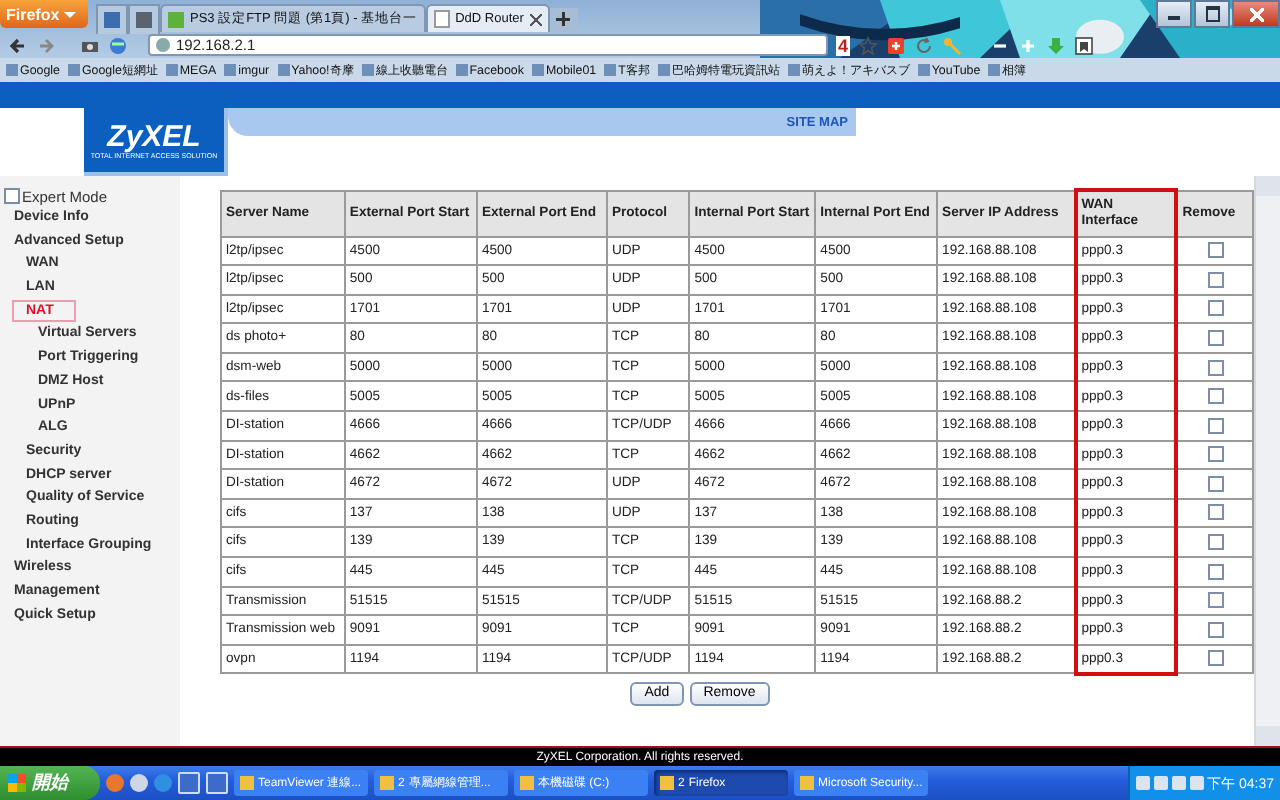 This screenshot has height=800, width=1280. Describe the element at coordinates (17, 783) in the screenshot. I see `windows-logo-icon` at that location.